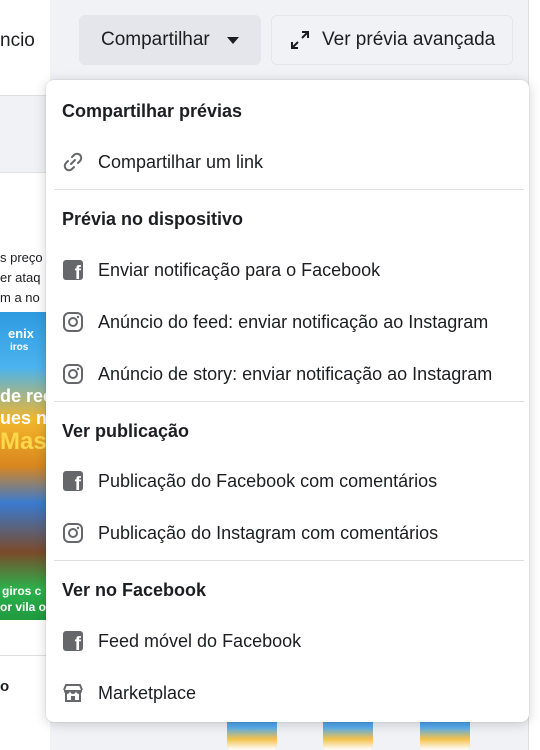 The height and width of the screenshot is (750, 540). Describe the element at coordinates (23, 441) in the screenshot. I see `ad-text: Mas` at that location.